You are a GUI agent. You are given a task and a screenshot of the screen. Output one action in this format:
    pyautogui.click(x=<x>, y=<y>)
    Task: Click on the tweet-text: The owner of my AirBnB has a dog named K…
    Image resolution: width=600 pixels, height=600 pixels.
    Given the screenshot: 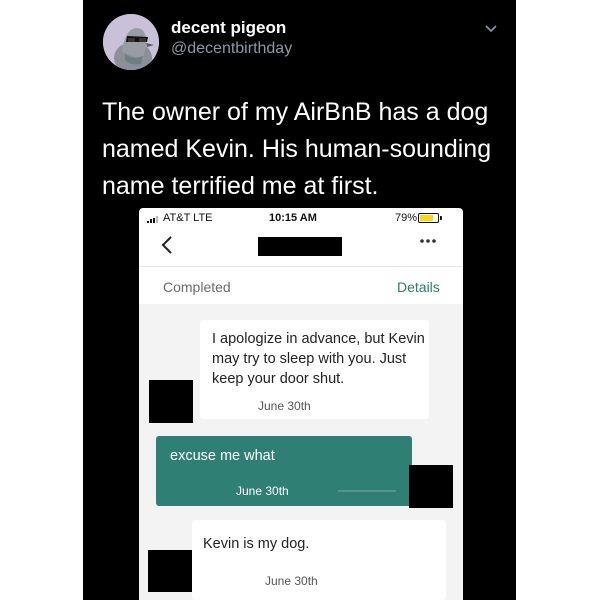 What is the action you would take?
    pyautogui.click(x=297, y=149)
    